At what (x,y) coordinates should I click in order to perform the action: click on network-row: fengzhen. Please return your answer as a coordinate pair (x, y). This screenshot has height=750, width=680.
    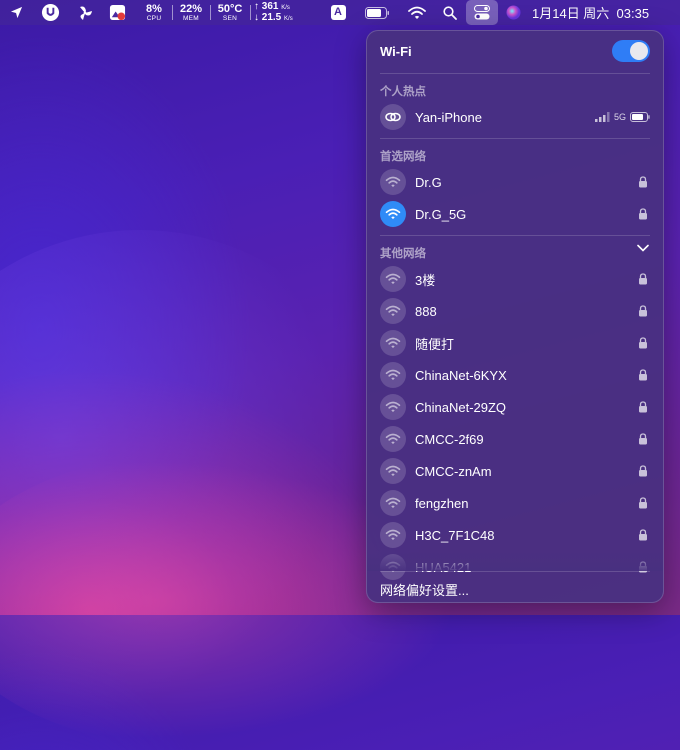
    Looking at the image, I should click on (515, 503).